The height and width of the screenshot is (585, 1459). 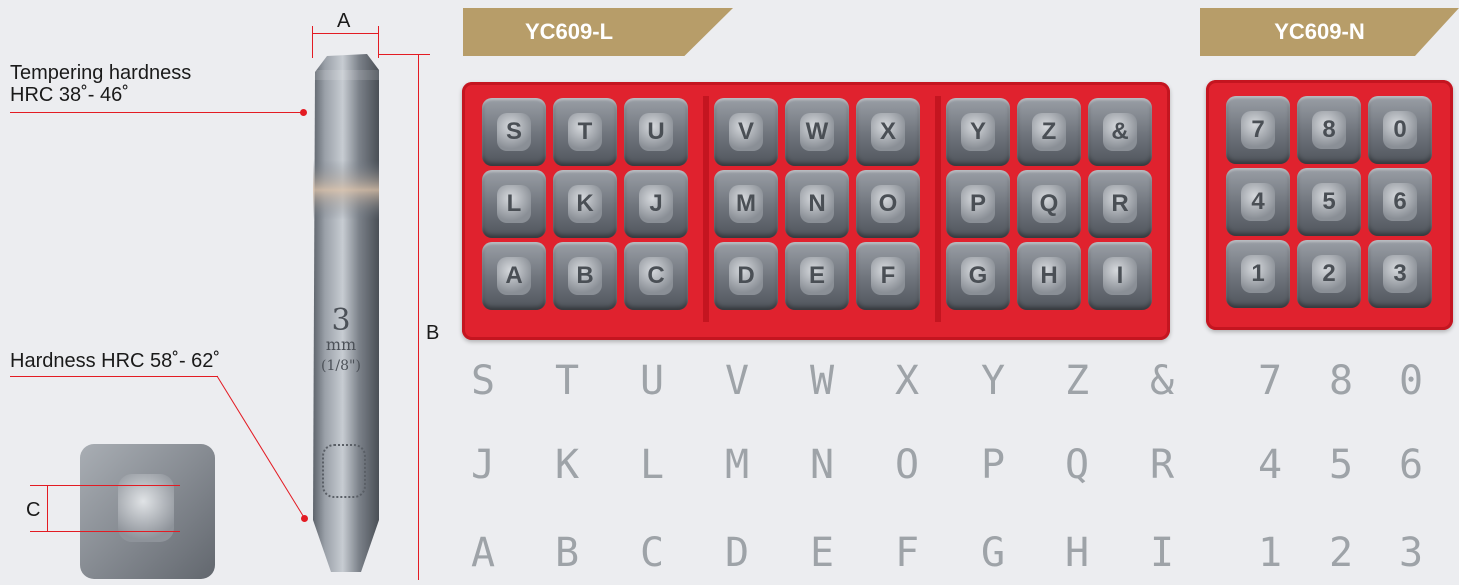 What do you see at coordinates (737, 553) in the screenshot?
I see `letter-chart-glyph: D` at bounding box center [737, 553].